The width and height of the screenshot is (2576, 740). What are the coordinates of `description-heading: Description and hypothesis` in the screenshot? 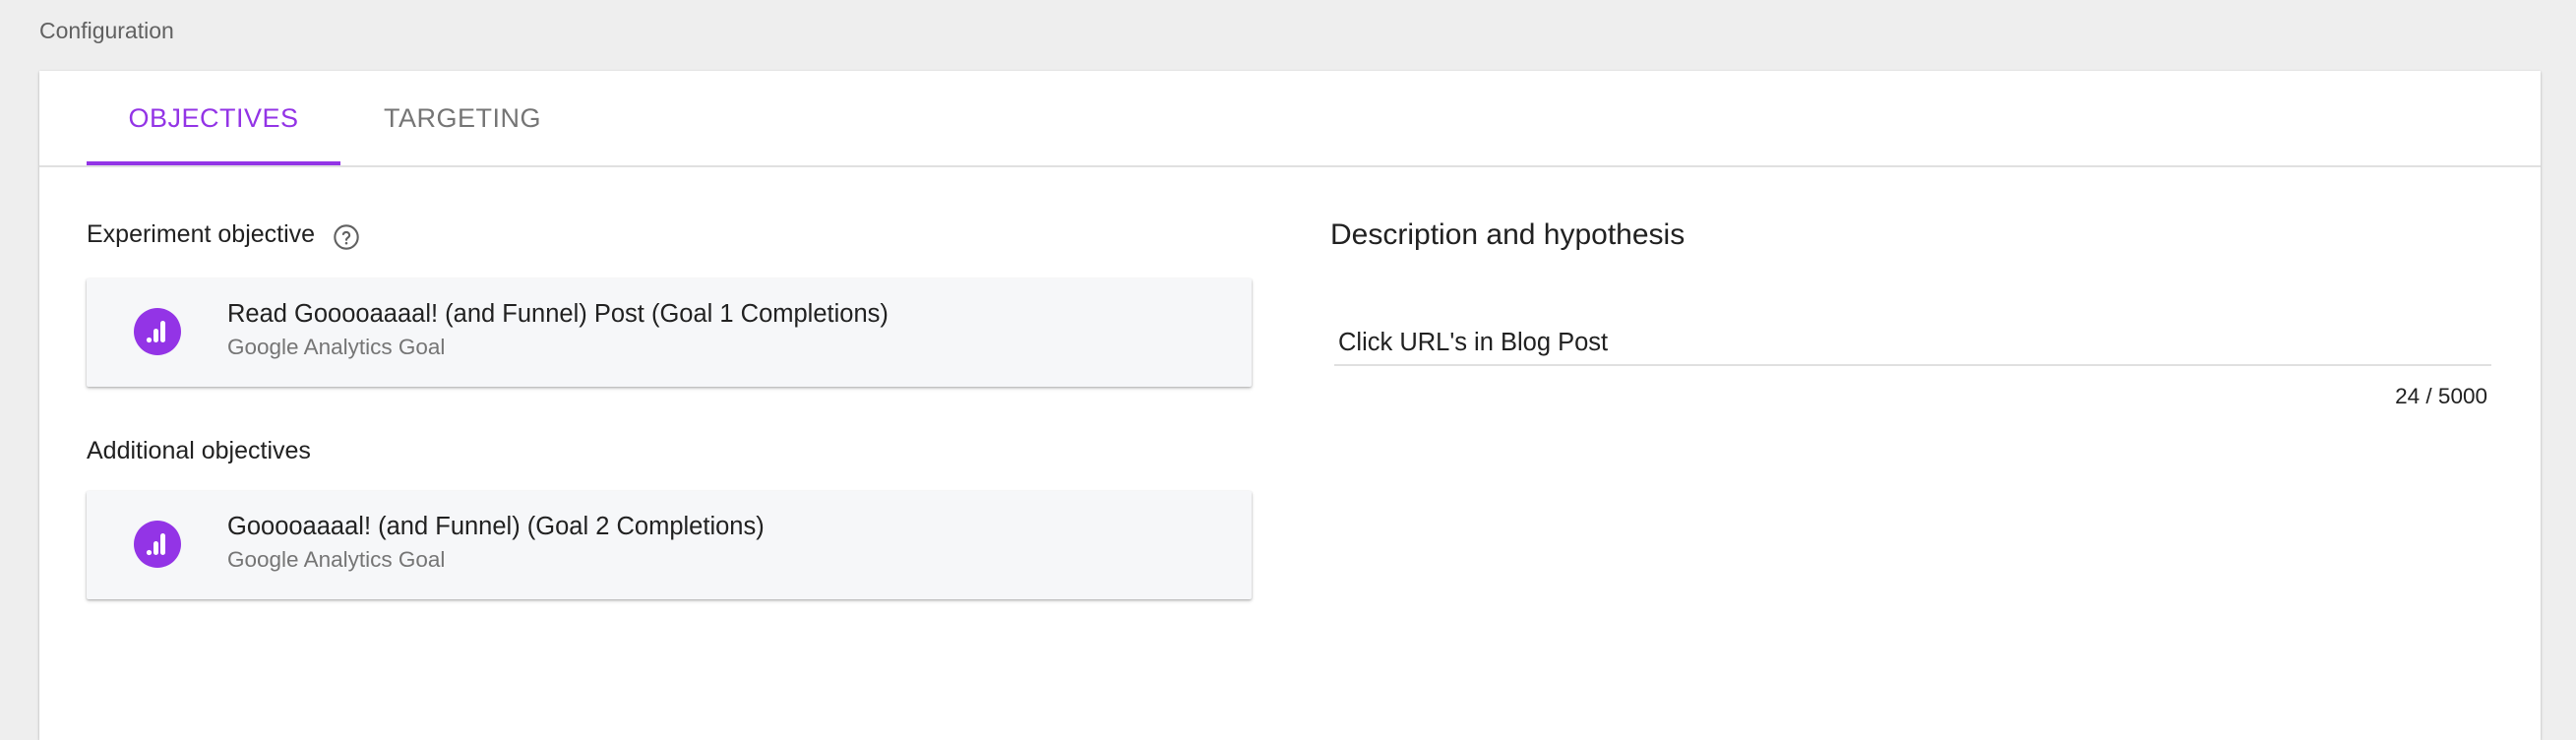 It's located at (1508, 234).